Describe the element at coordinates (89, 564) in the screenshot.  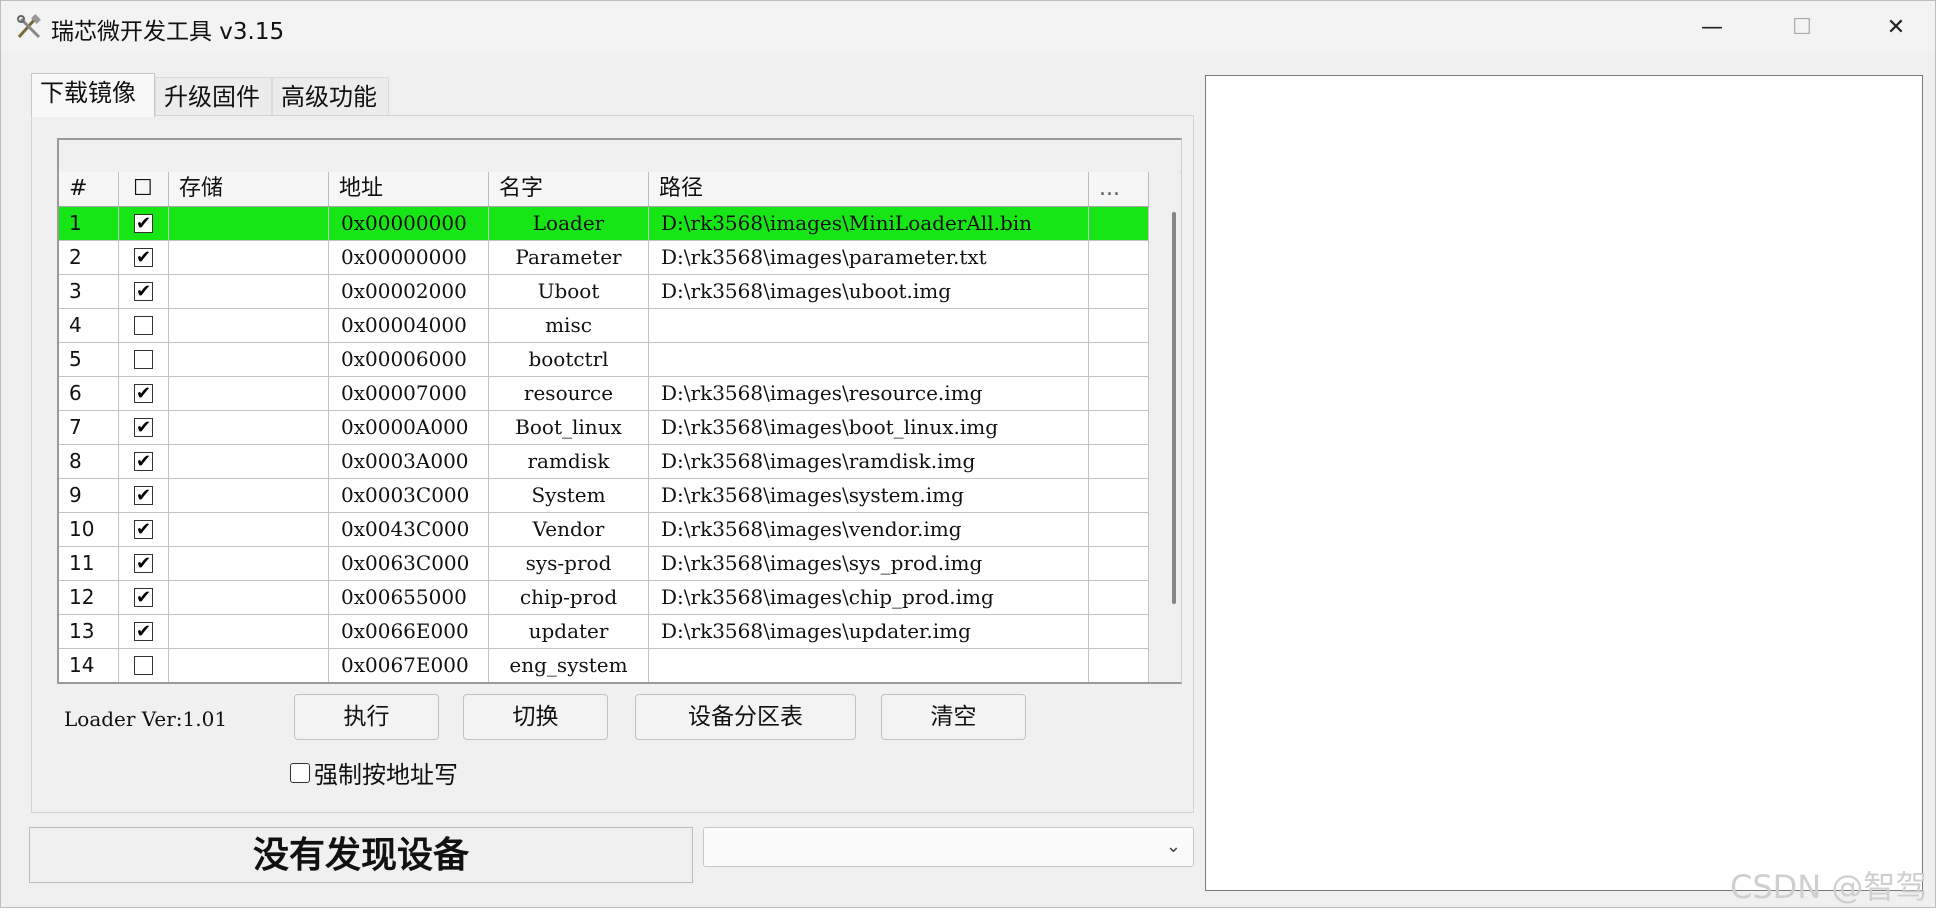
I see `row-num: 11` at that location.